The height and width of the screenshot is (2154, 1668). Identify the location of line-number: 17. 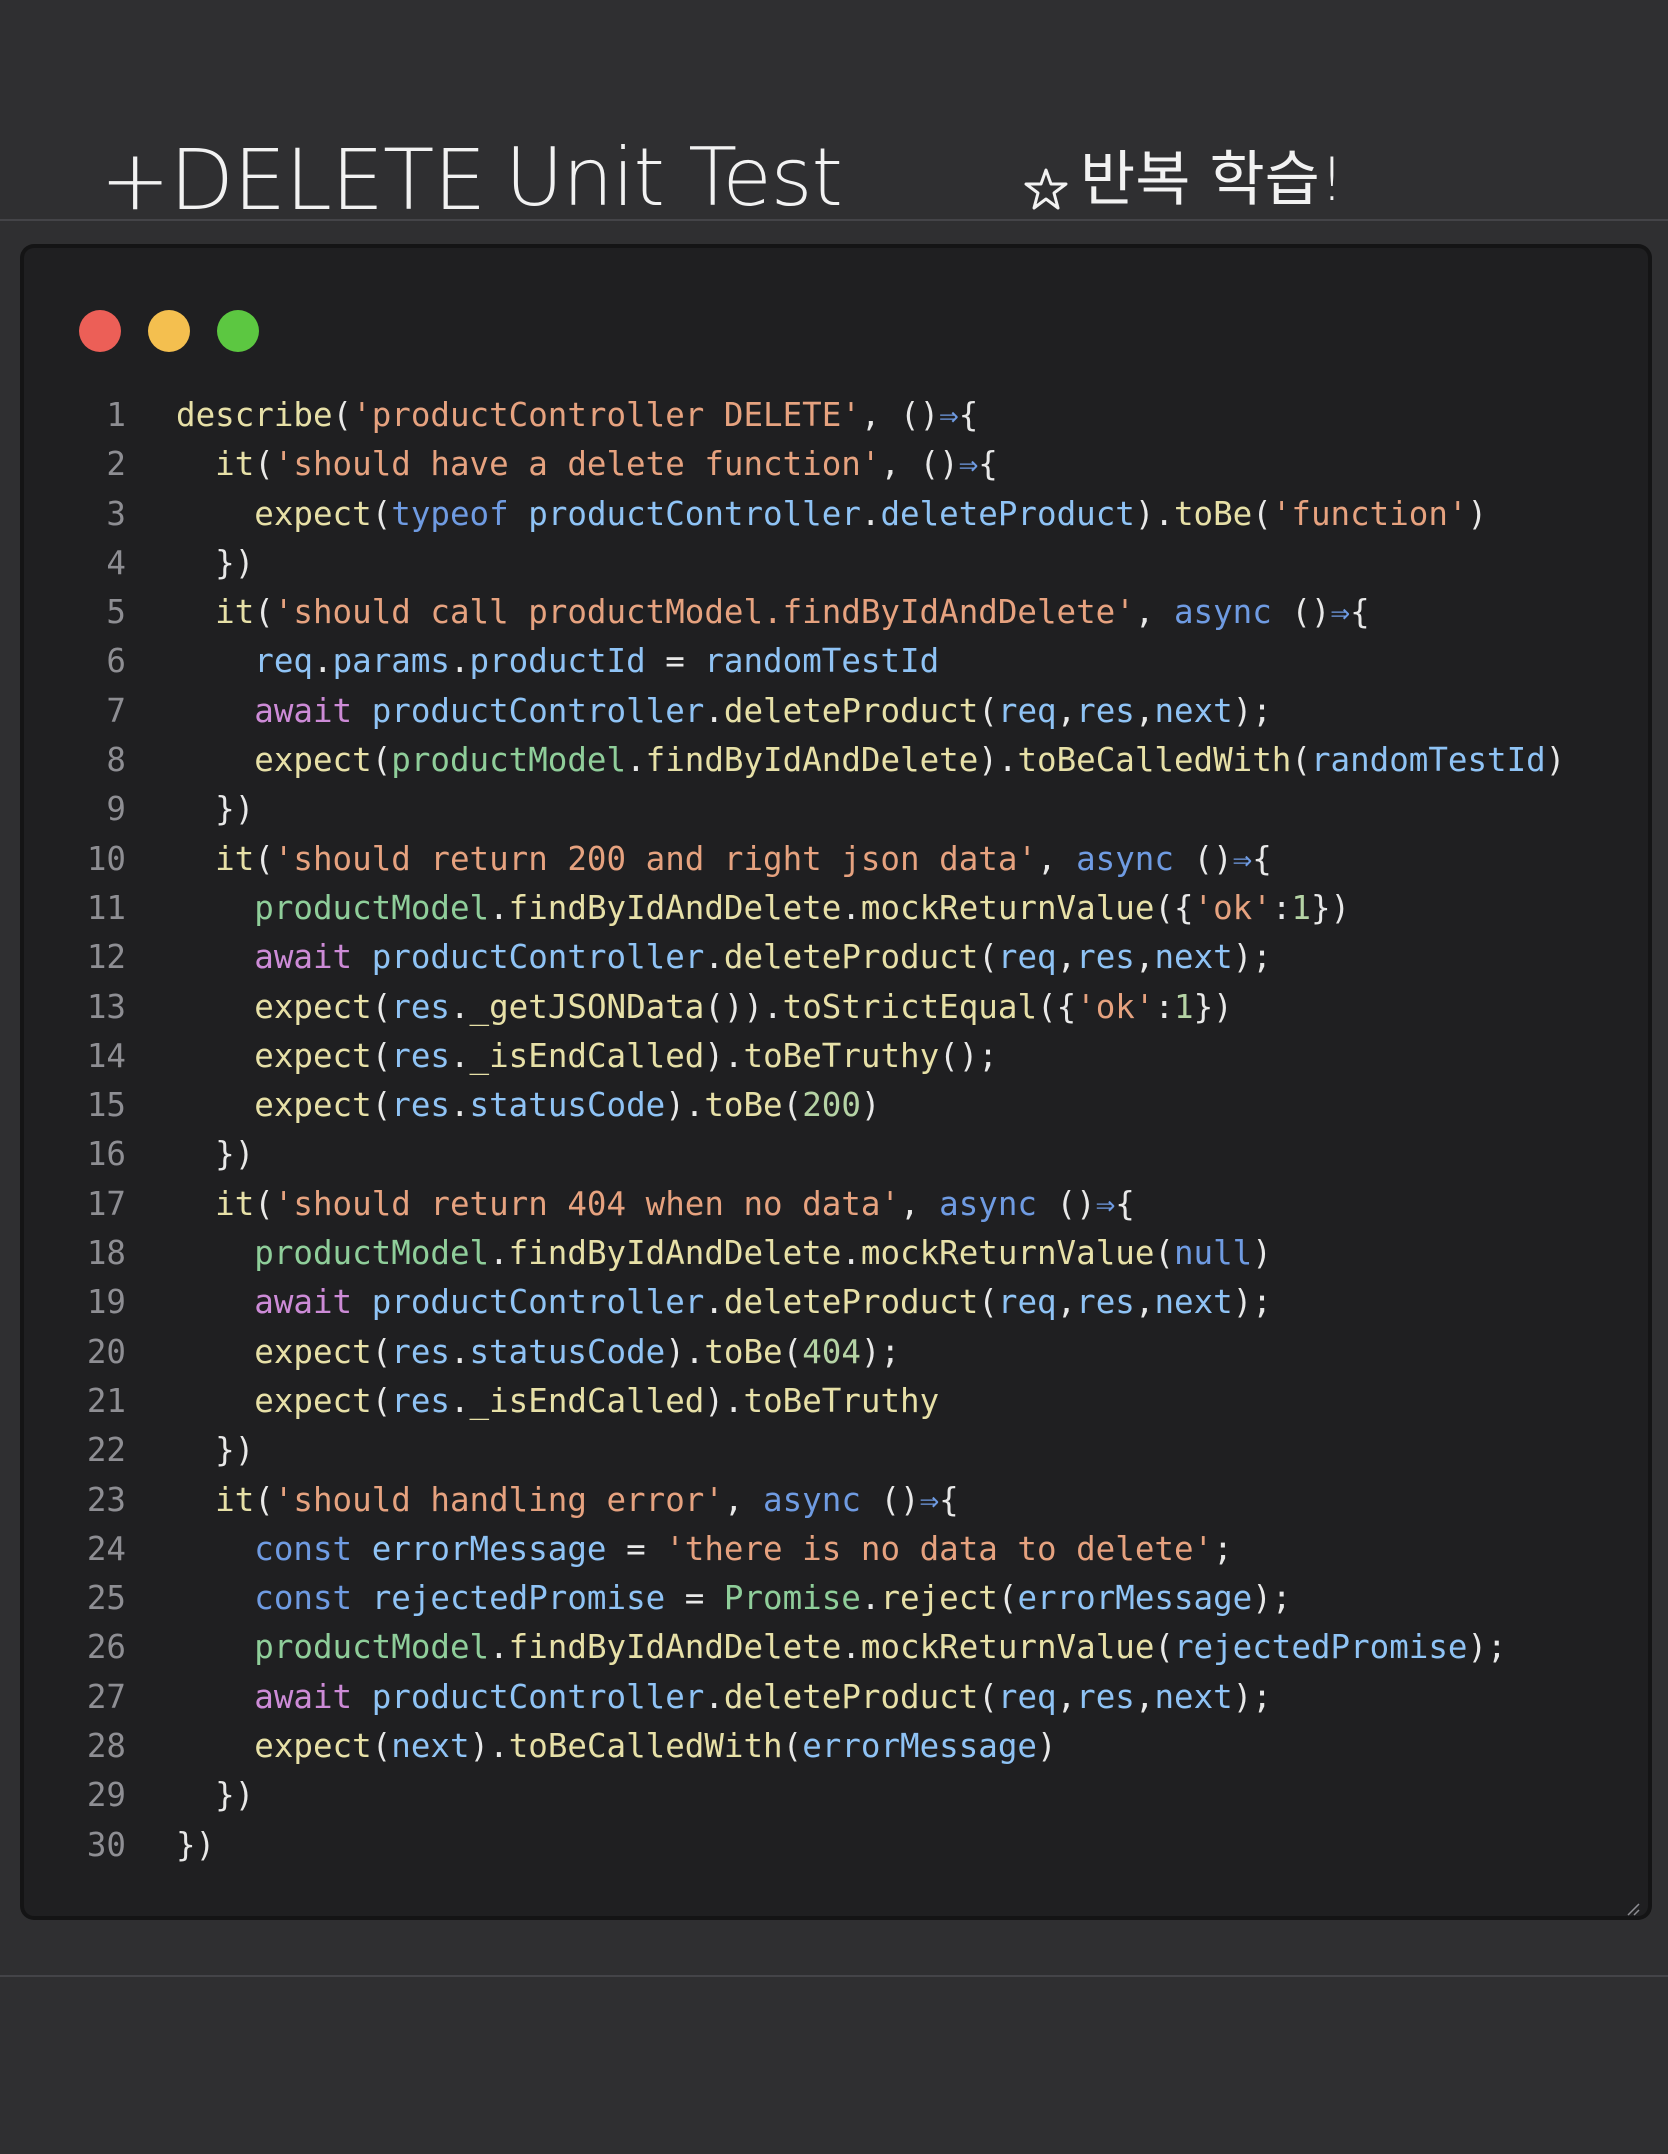
(106, 1203).